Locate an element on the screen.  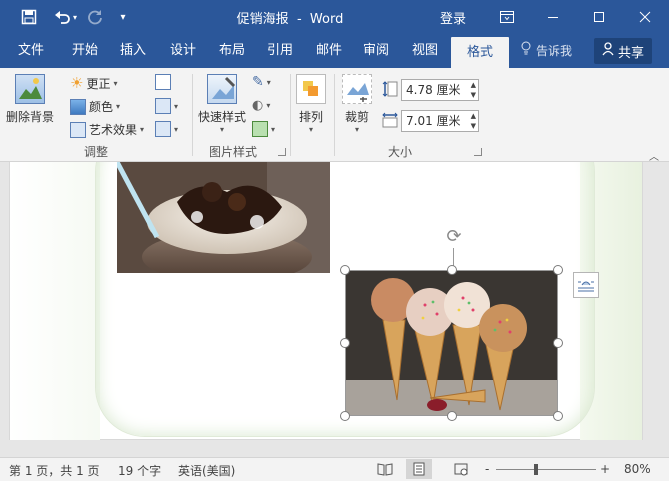
quick-styles-button: 快速样式 ▾ is located at coordinates (222, 104).